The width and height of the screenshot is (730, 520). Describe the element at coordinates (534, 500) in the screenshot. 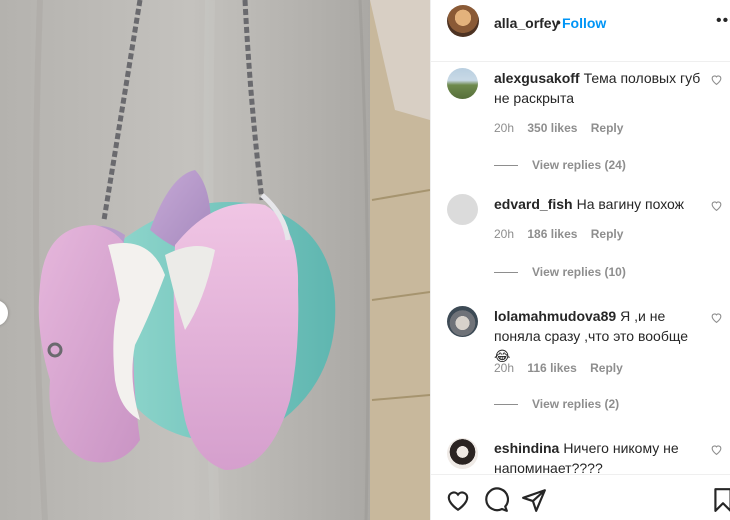

I see `share-icon` at that location.